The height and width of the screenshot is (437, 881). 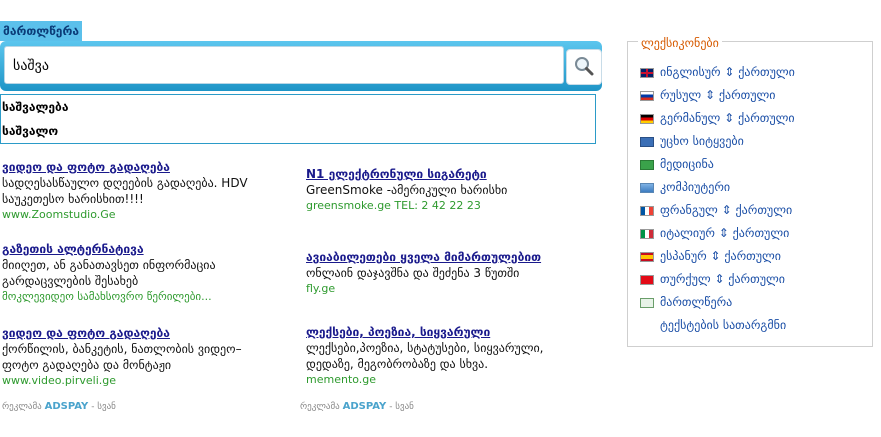 I want to click on ad-description: ონლაინ დაჯავშნა და შეძენა 3 წუთში, so click(x=413, y=273).